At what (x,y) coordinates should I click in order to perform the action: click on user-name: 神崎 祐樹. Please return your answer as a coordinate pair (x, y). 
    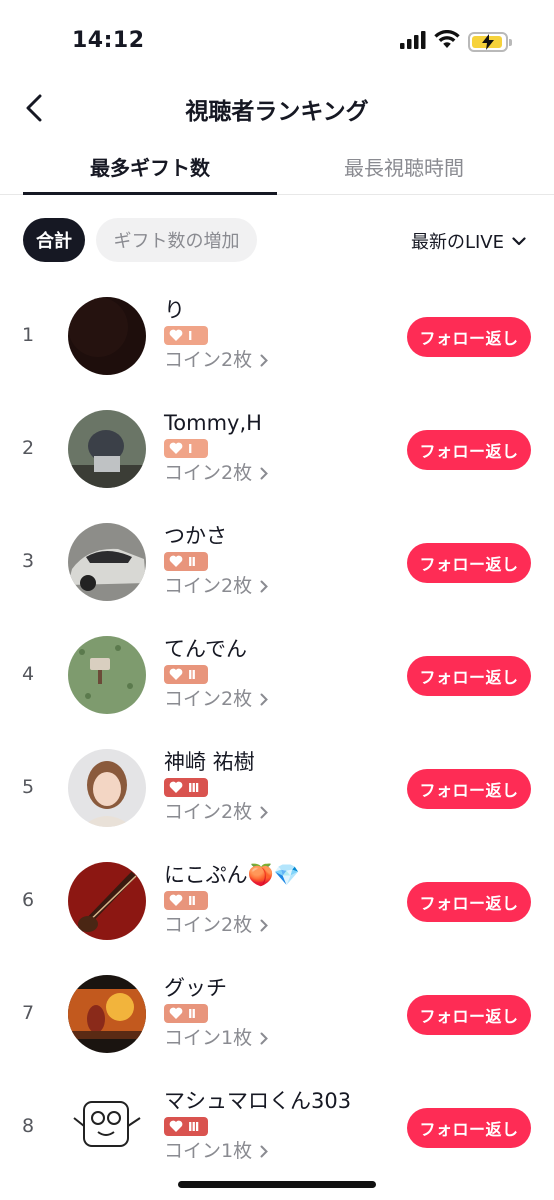
    Looking at the image, I should click on (209, 762).